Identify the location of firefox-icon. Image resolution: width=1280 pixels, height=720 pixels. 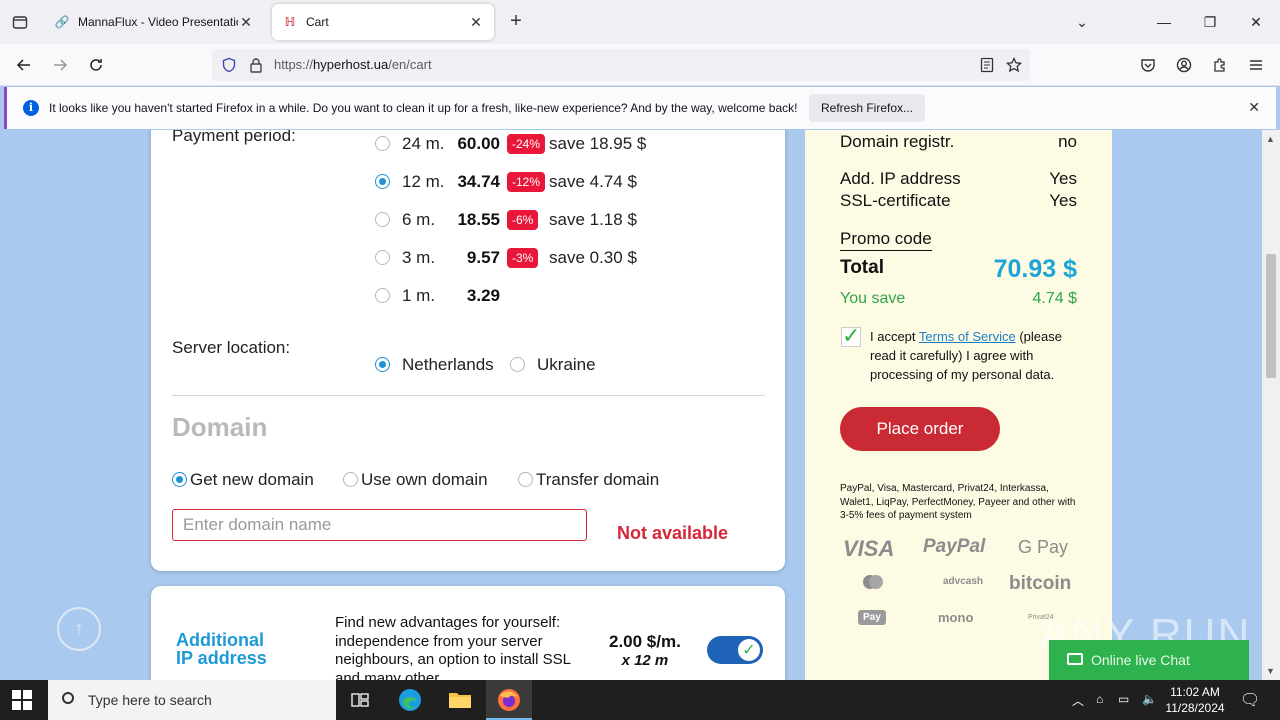
(509, 700).